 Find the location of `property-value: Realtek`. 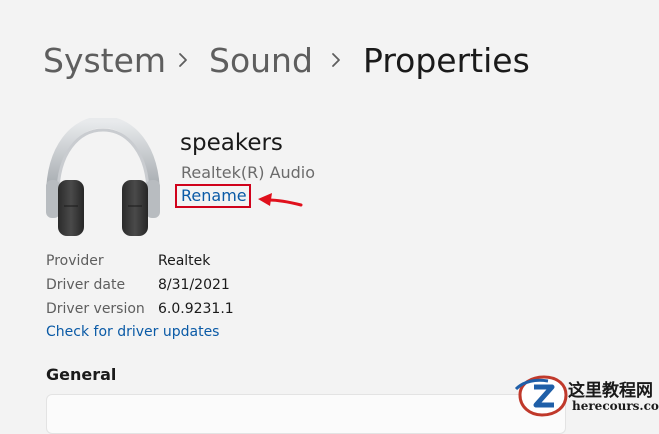

property-value: Realtek is located at coordinates (184, 261).